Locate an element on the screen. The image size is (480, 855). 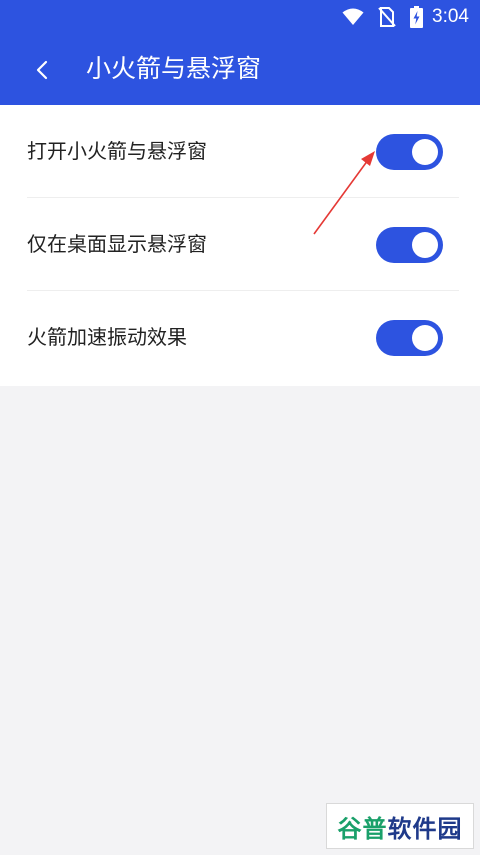
toggle-desktop-only is located at coordinates (409, 245).